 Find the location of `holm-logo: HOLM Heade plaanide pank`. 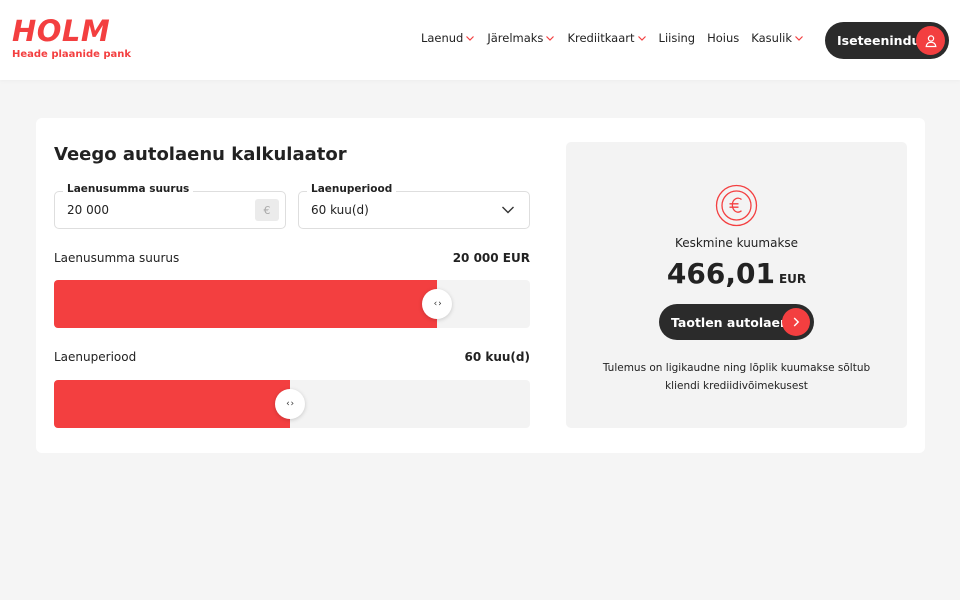

holm-logo: HOLM Heade plaanide pank is located at coordinates (71, 37).